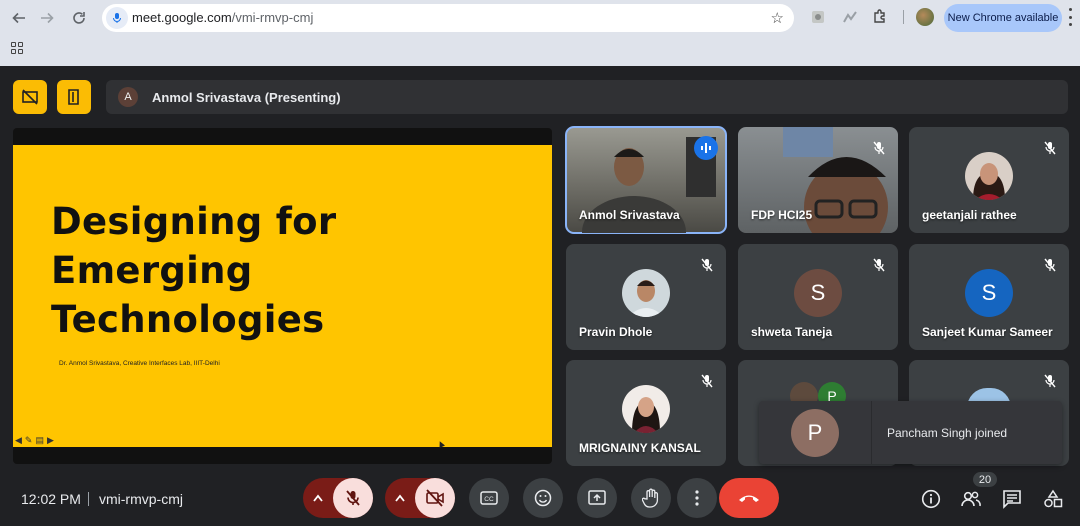 The height and width of the screenshot is (526, 1080). I want to click on raise-hand-button, so click(651, 498).